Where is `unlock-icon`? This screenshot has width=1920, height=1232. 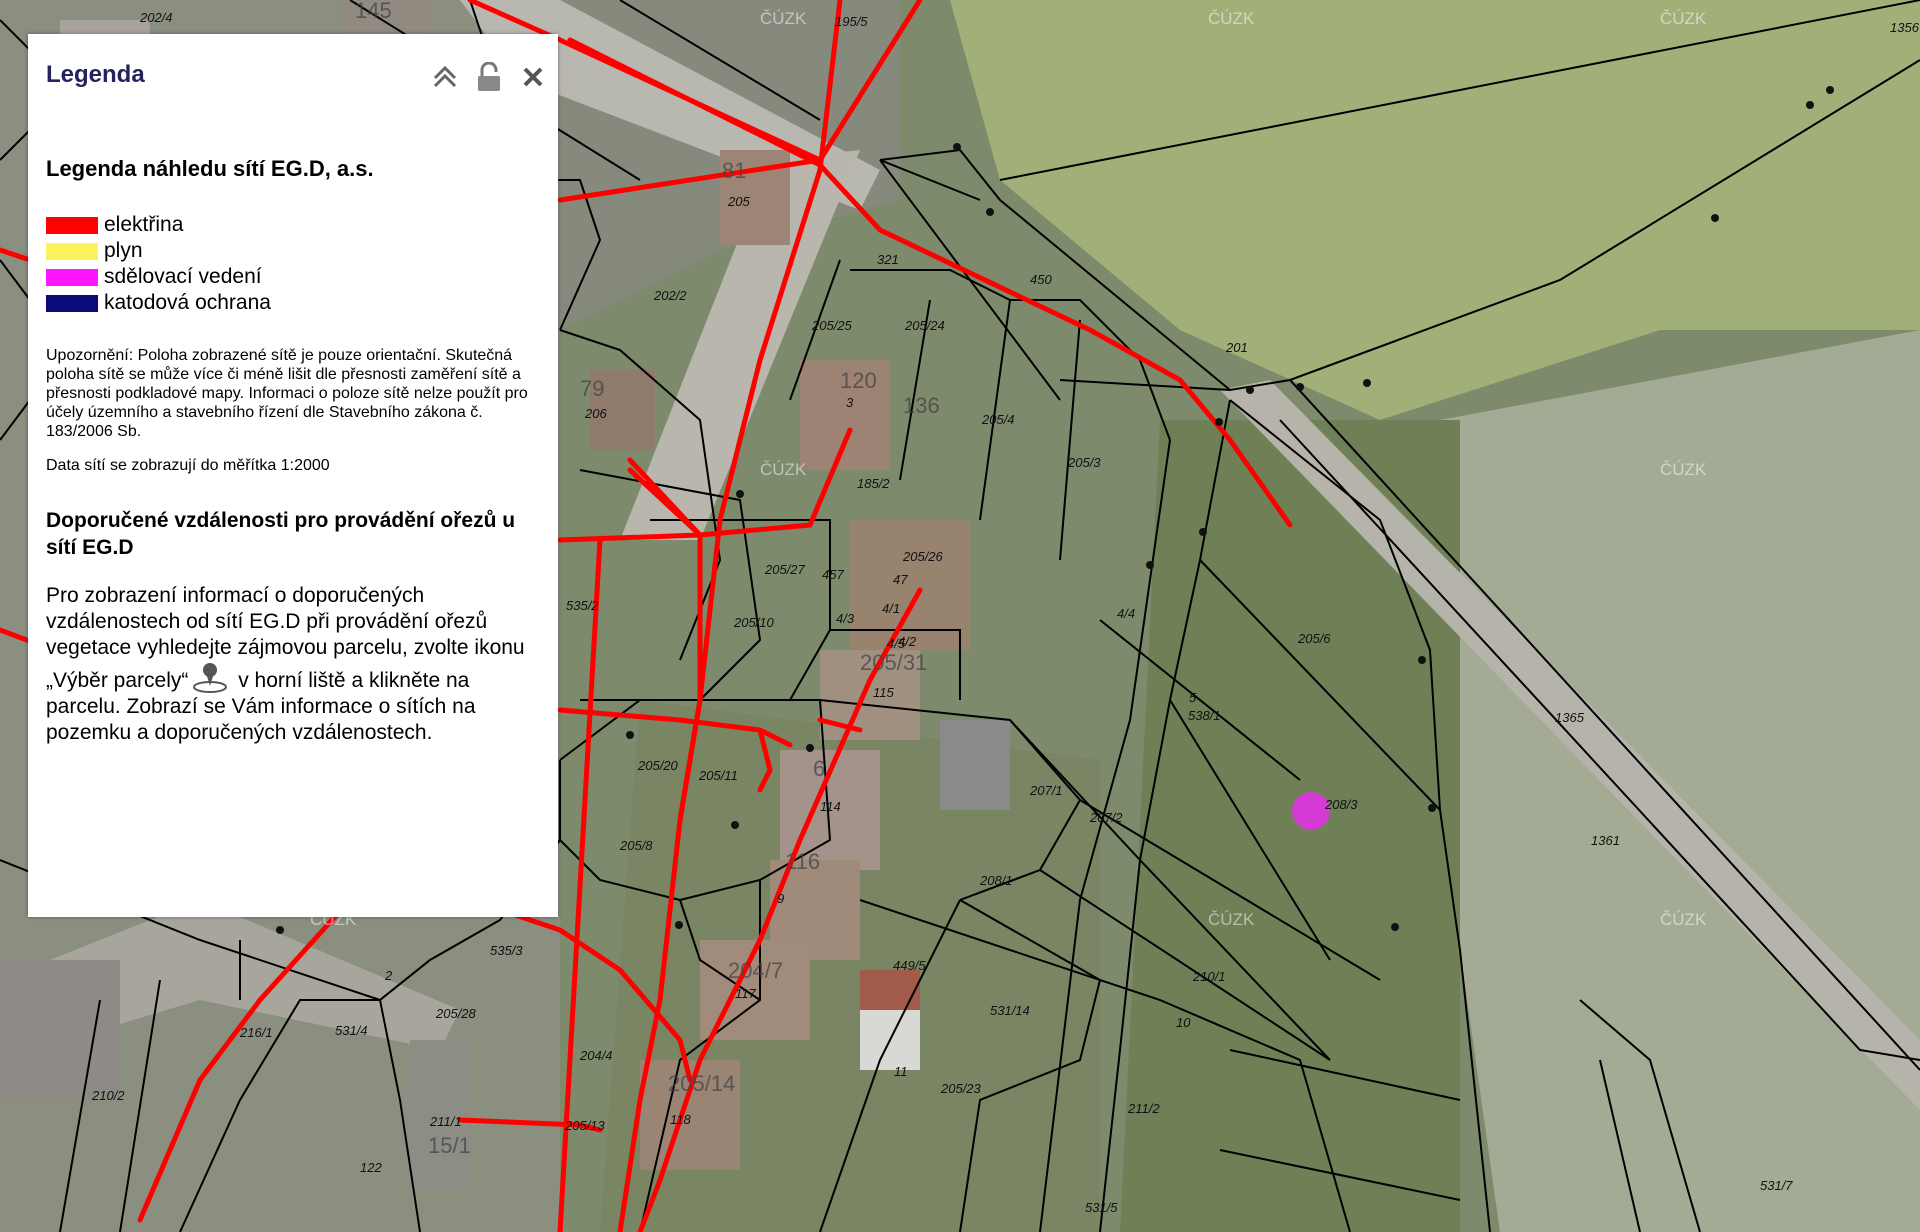 unlock-icon is located at coordinates (489, 77).